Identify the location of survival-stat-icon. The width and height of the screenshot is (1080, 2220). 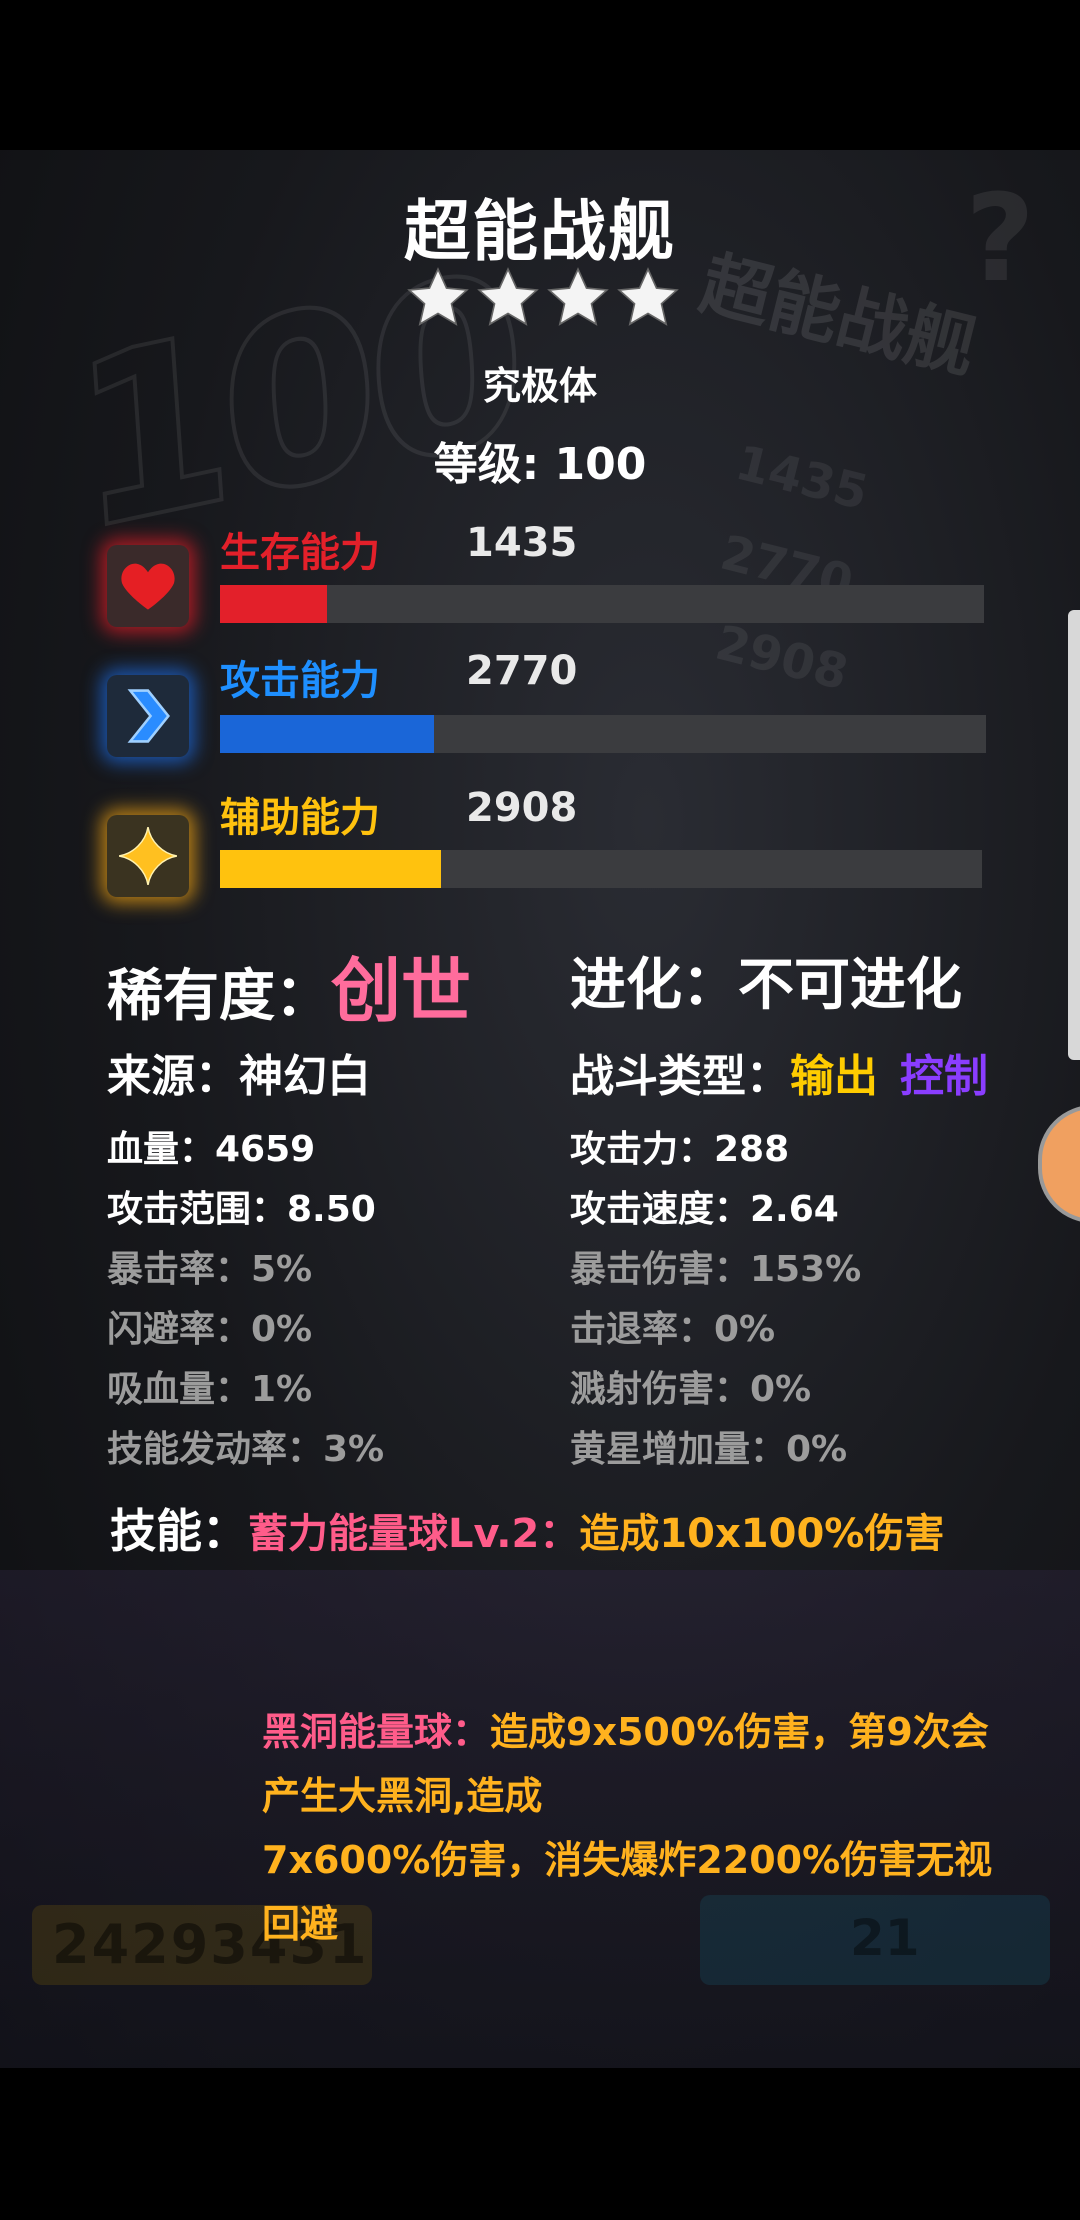
(148, 586).